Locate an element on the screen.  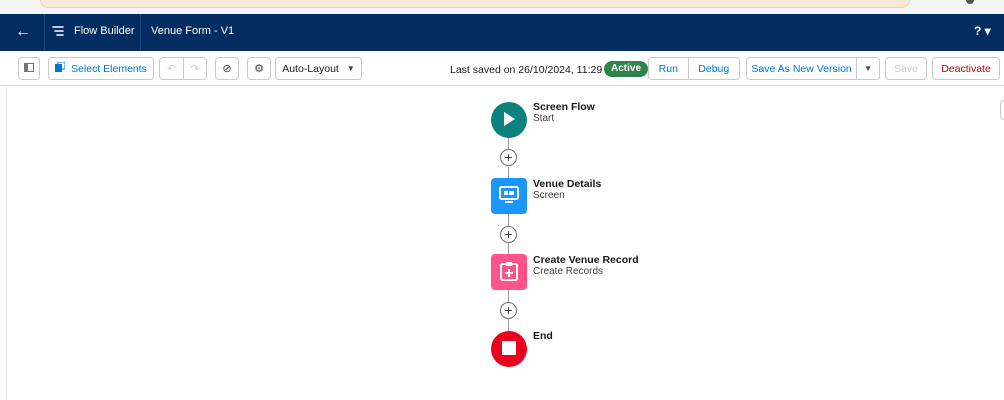
flow-settings-button: ⚙ is located at coordinates (259, 68).